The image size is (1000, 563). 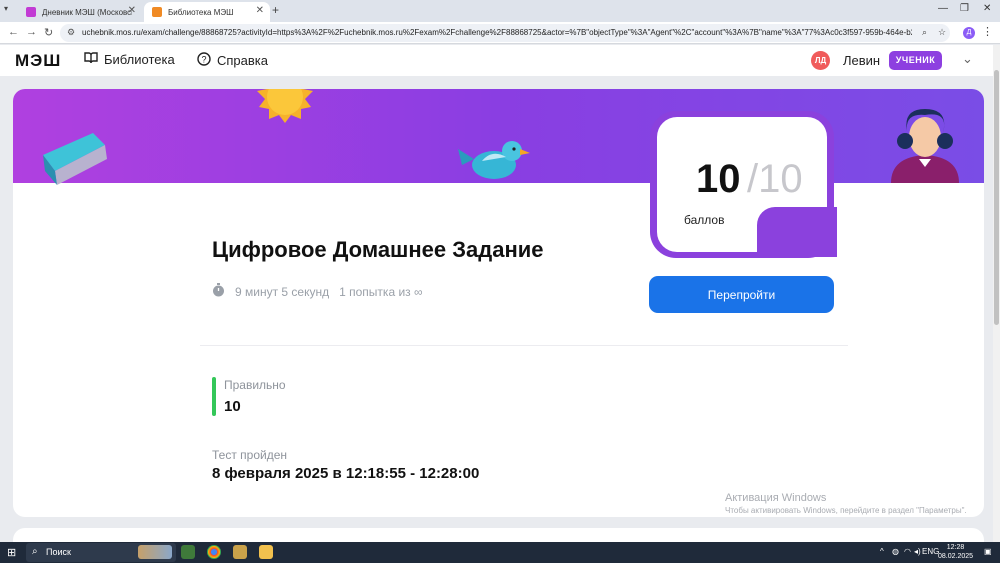 I want to click on tab-title: Дневник МЭШ (Московская э, so click(x=87, y=12).